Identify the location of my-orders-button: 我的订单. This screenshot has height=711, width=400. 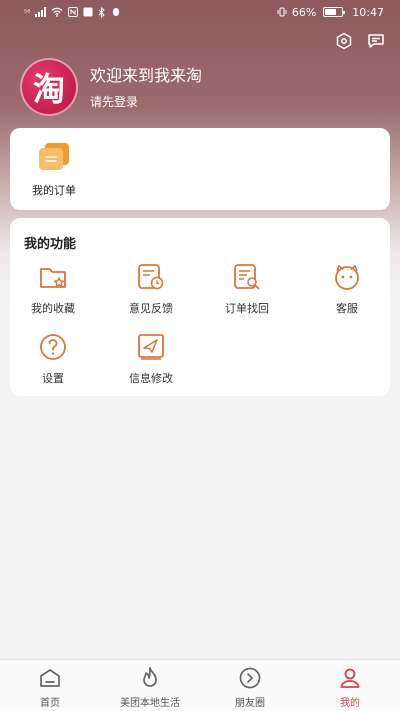
(54, 170).